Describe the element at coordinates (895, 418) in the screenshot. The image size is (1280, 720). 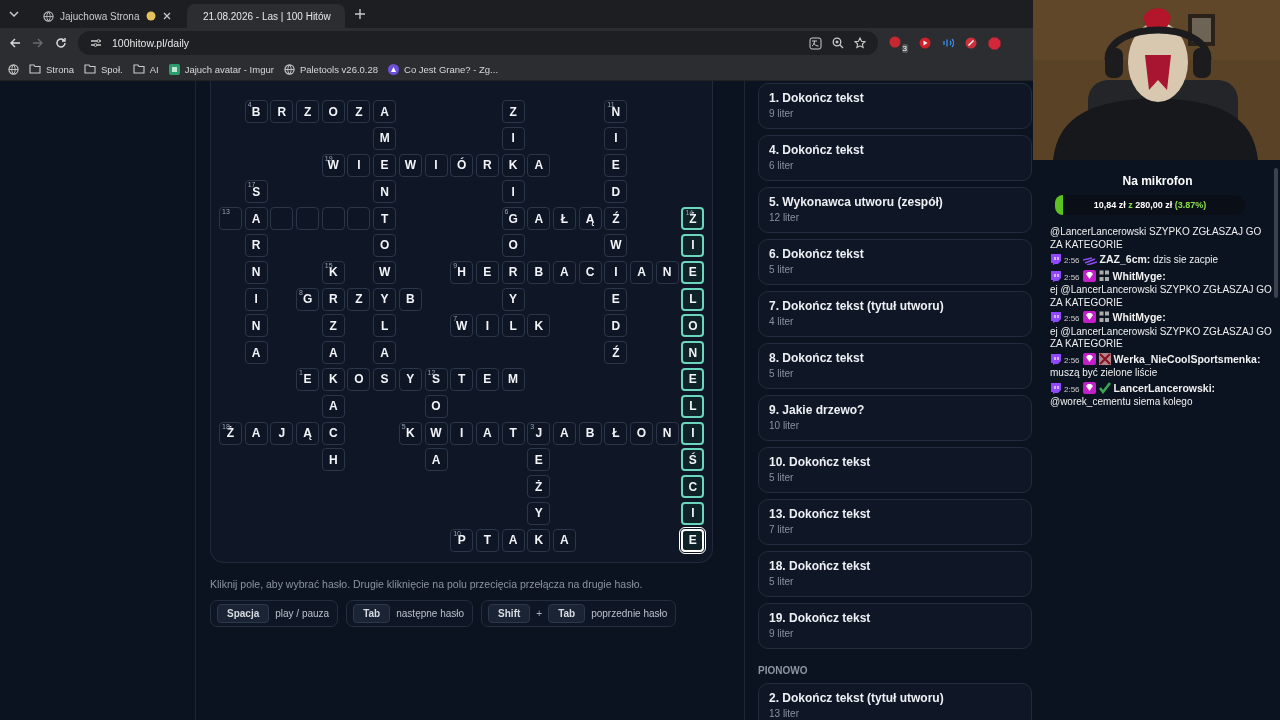
I see `clue-card: 9. Jakie drzewo? 10 liter` at that location.